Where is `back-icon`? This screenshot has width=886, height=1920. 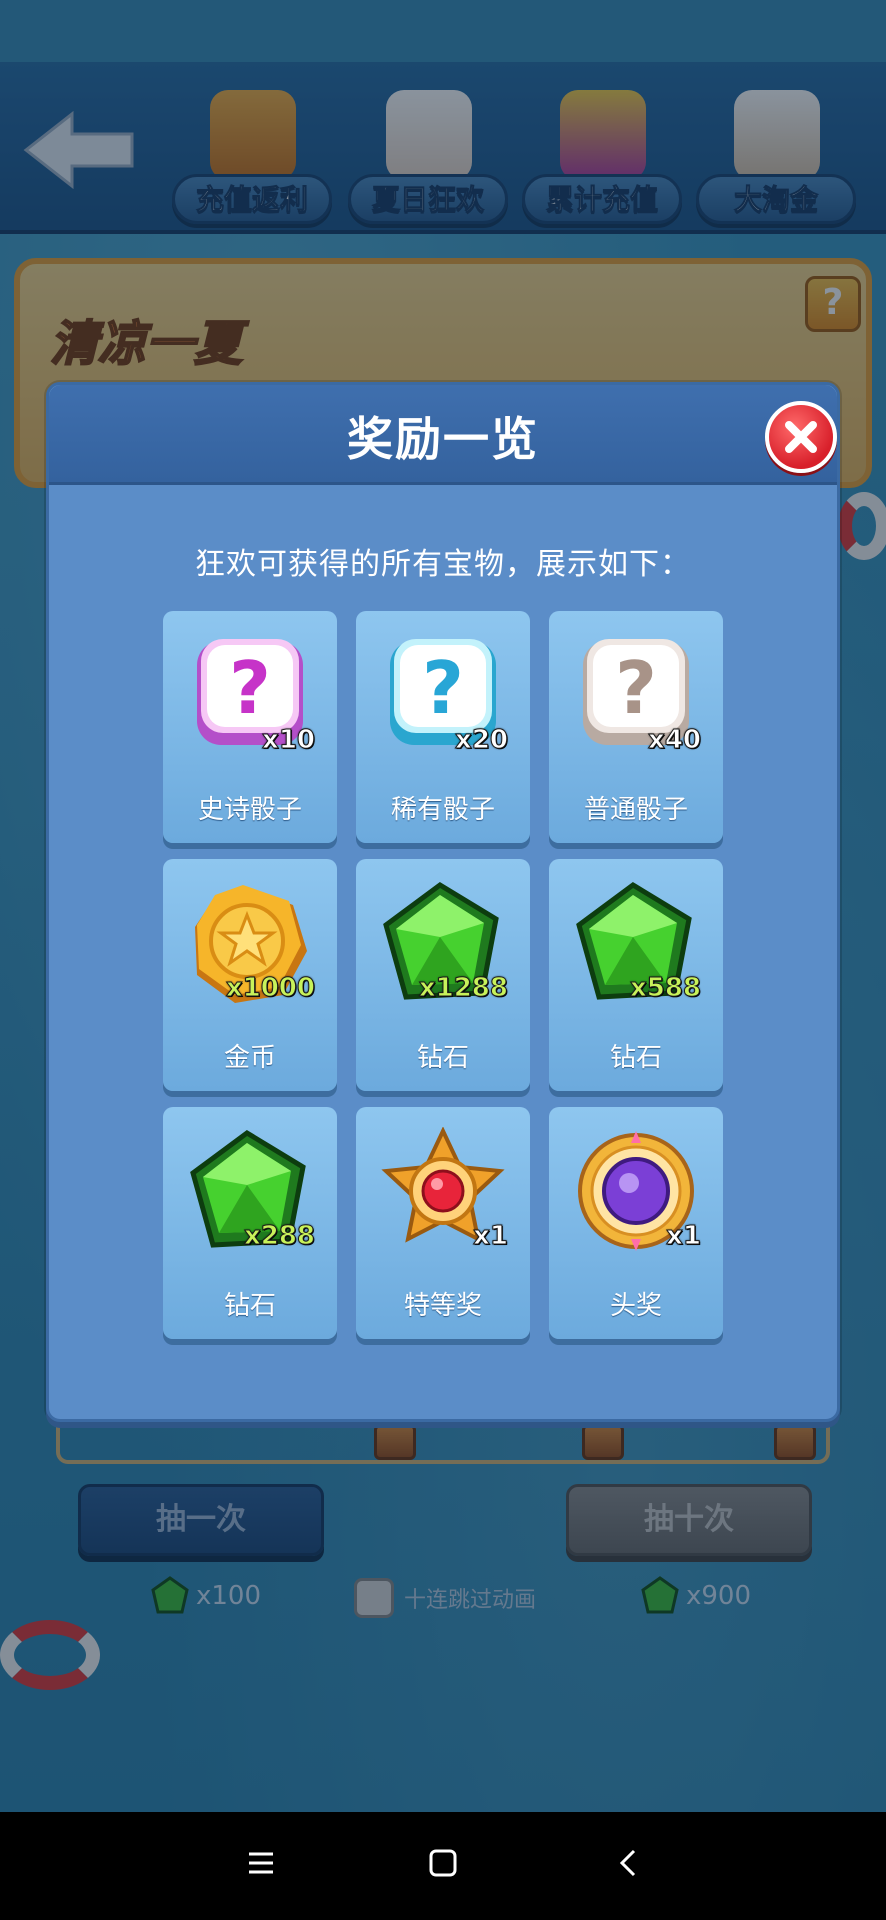 back-icon is located at coordinates (629, 1863).